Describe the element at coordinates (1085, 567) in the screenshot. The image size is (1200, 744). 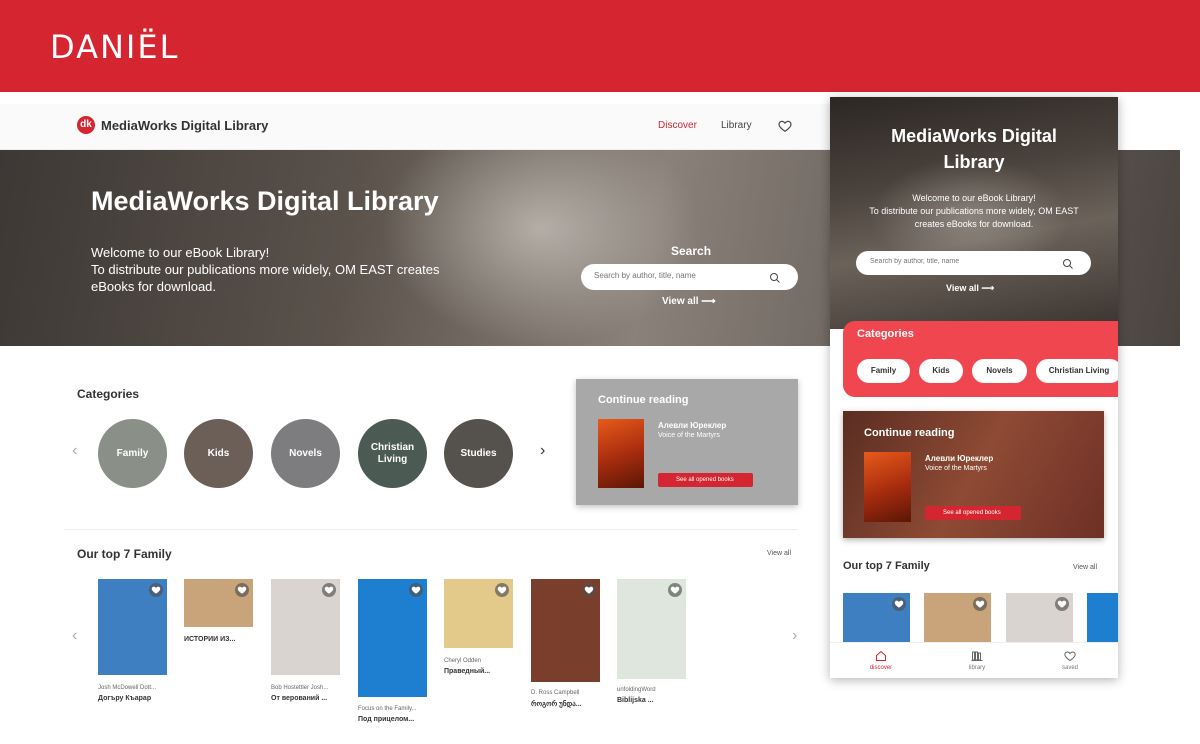
I see `mobile-top-view-all: View all` at that location.